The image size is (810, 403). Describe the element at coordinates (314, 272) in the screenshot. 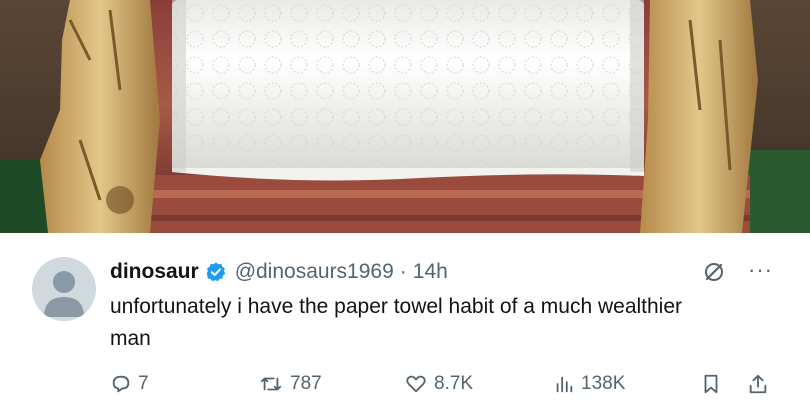

I see `user-handle: @dinosaurs1969` at that location.